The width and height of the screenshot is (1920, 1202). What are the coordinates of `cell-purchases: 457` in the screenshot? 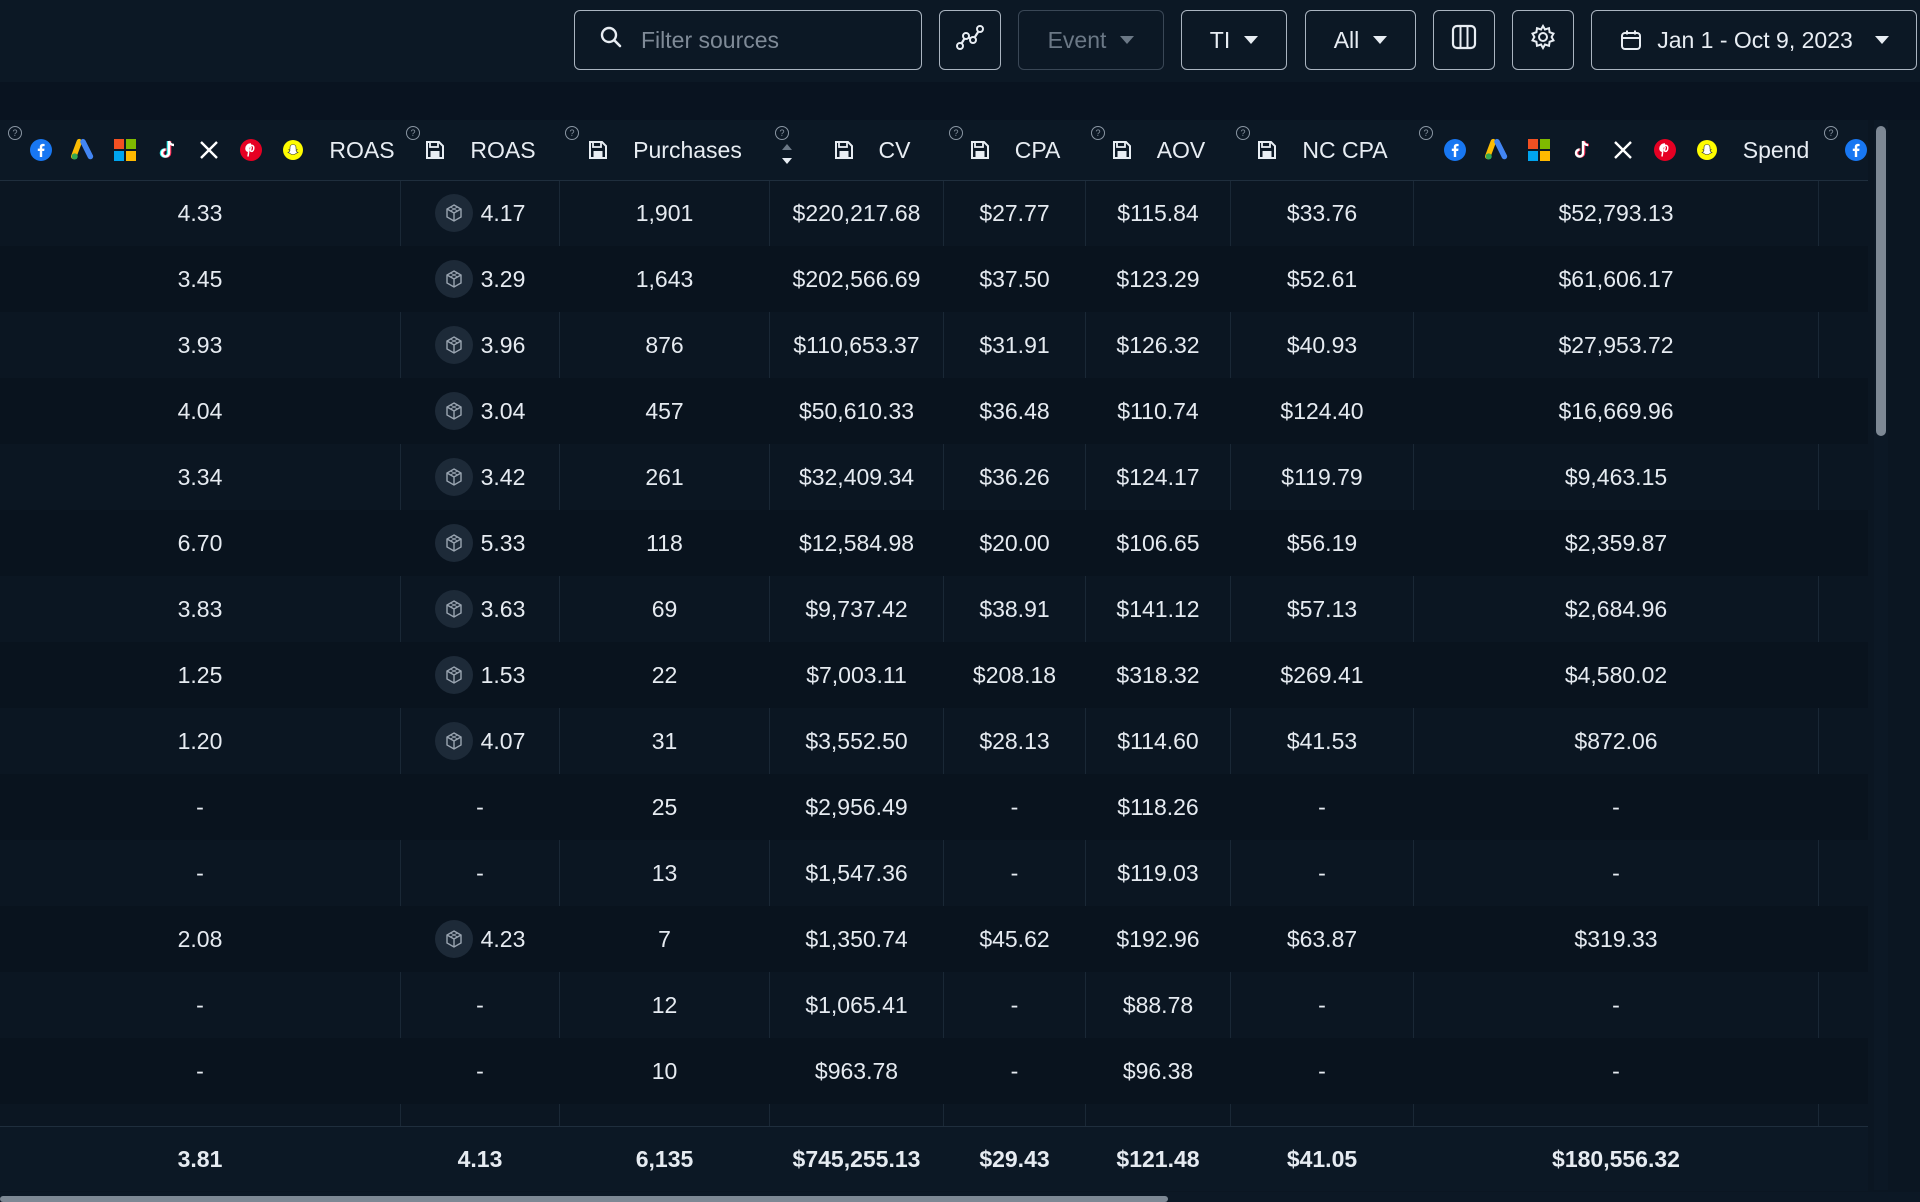 It's located at (664, 411).